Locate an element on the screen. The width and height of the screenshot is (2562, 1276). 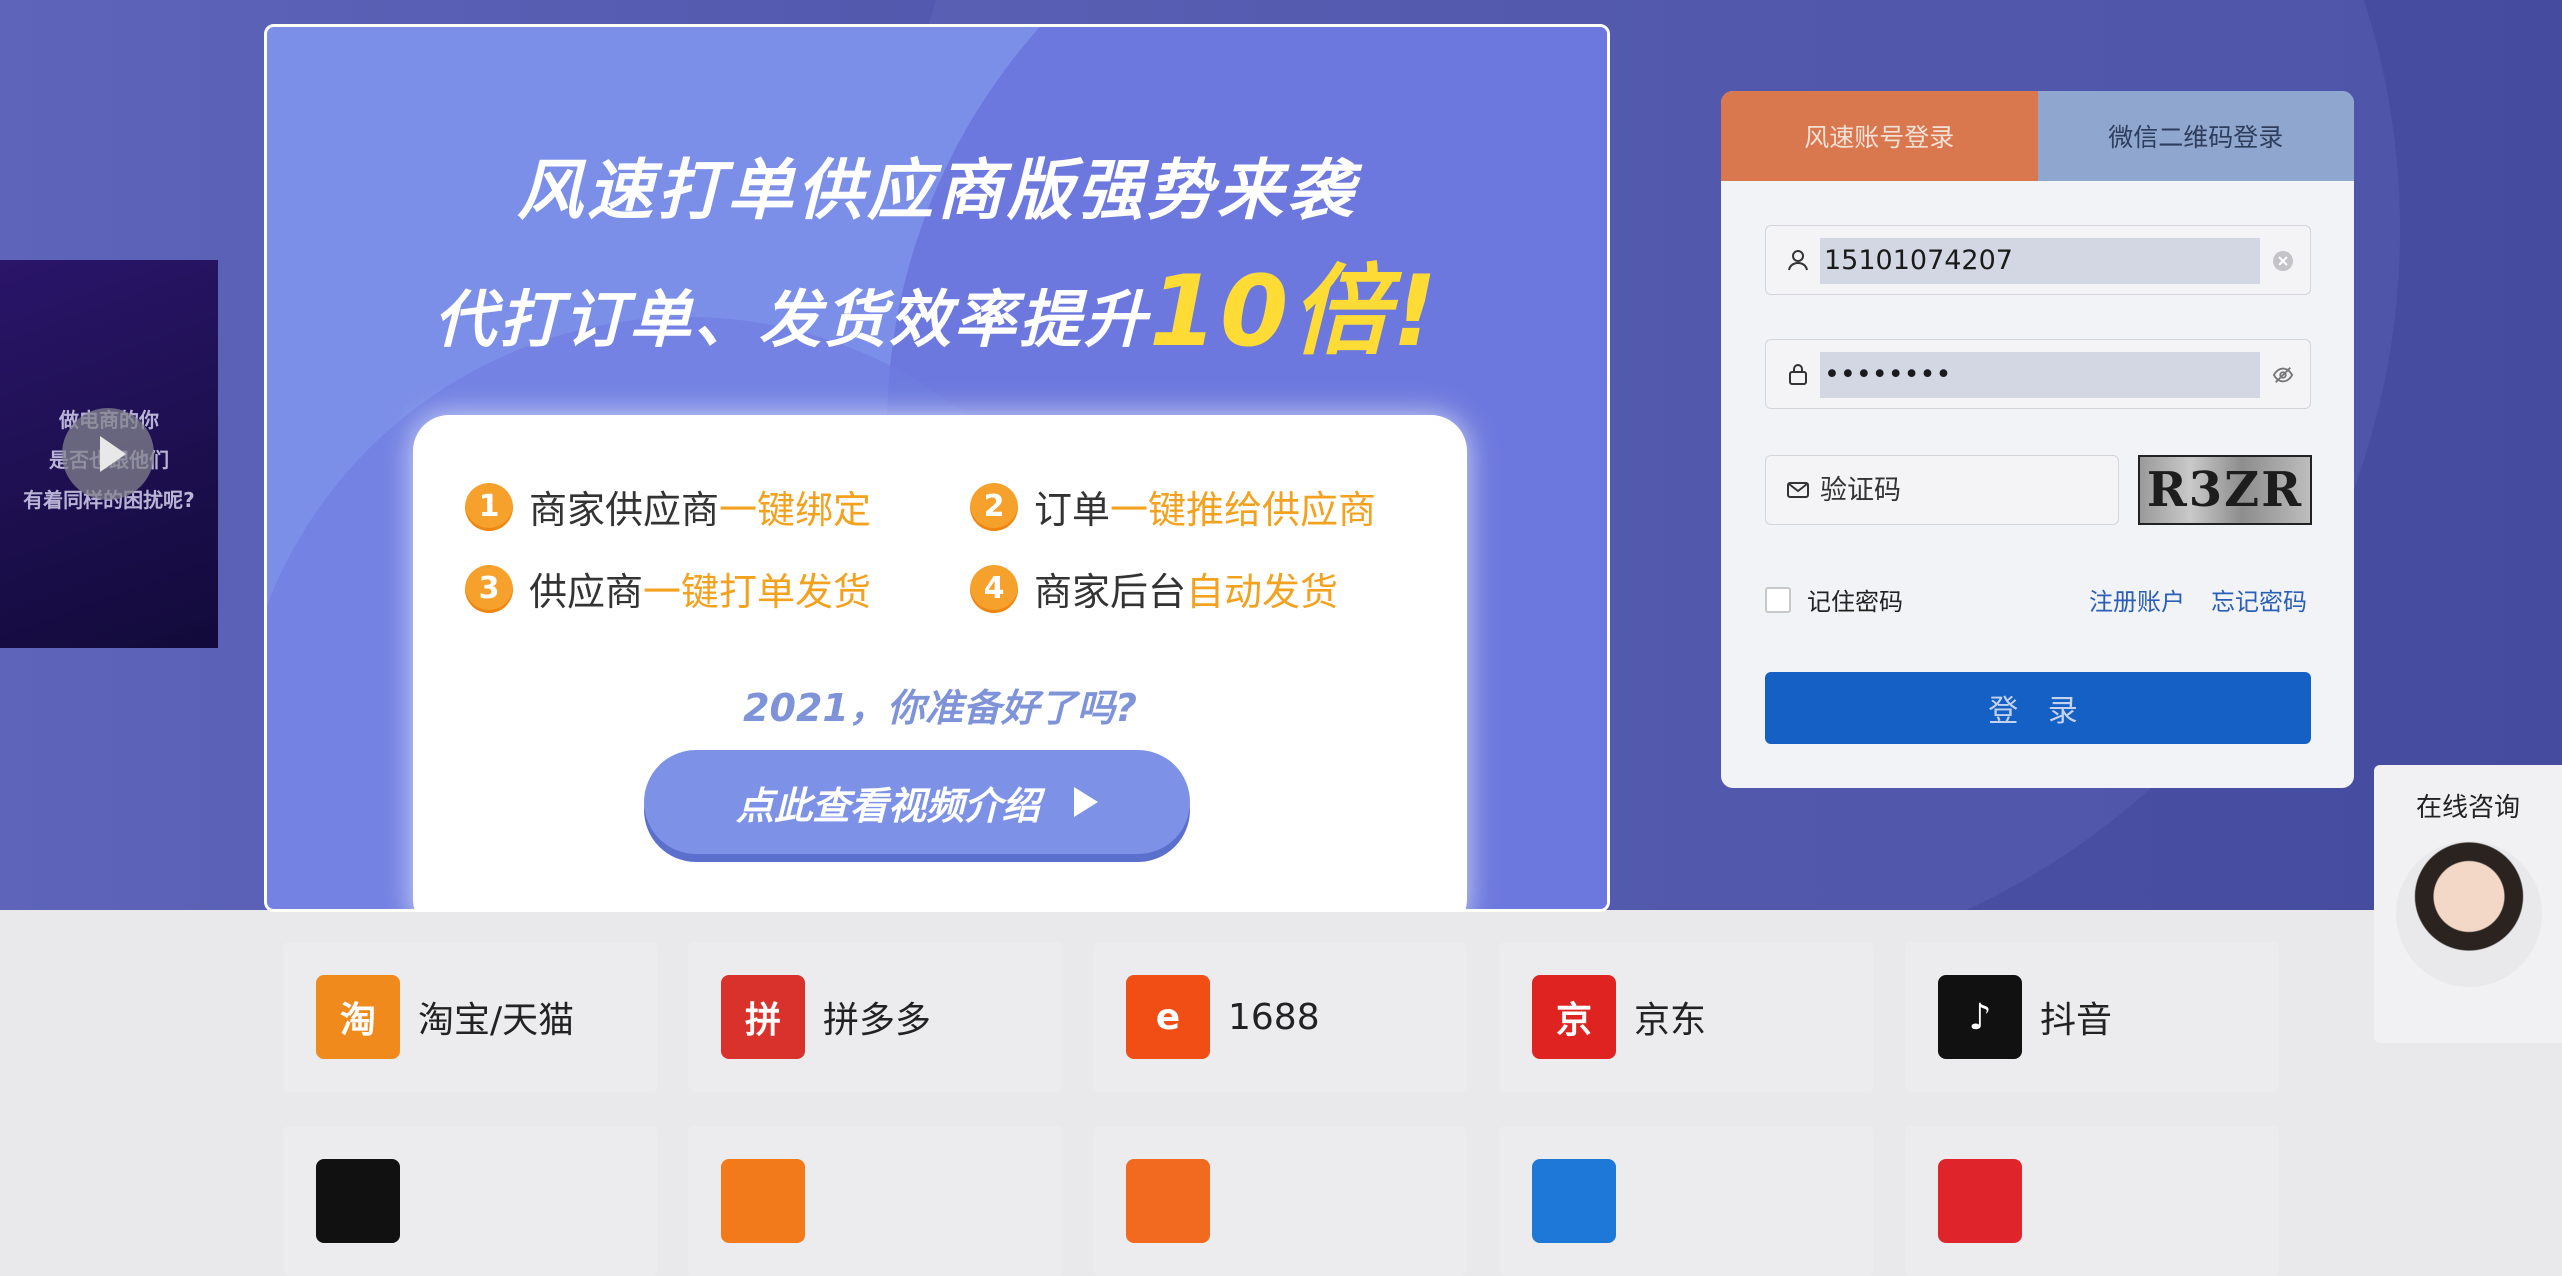
platform-name: 拼多多 is located at coordinates (877, 1020).